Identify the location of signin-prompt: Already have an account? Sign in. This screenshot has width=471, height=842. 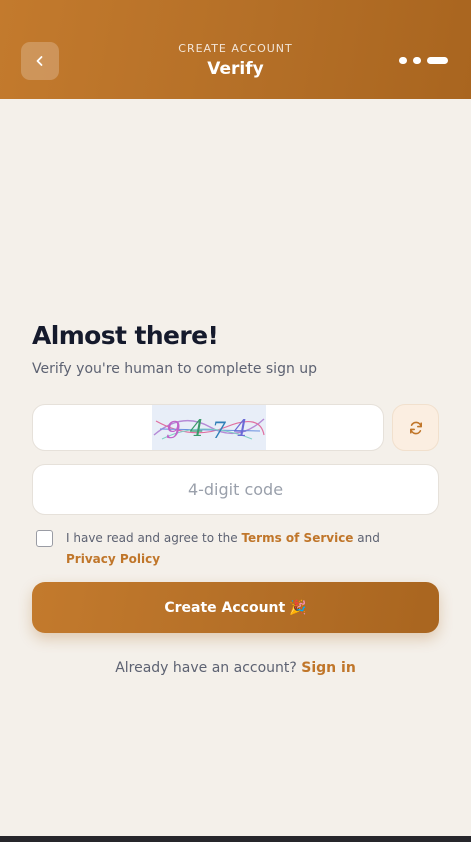
(235, 668).